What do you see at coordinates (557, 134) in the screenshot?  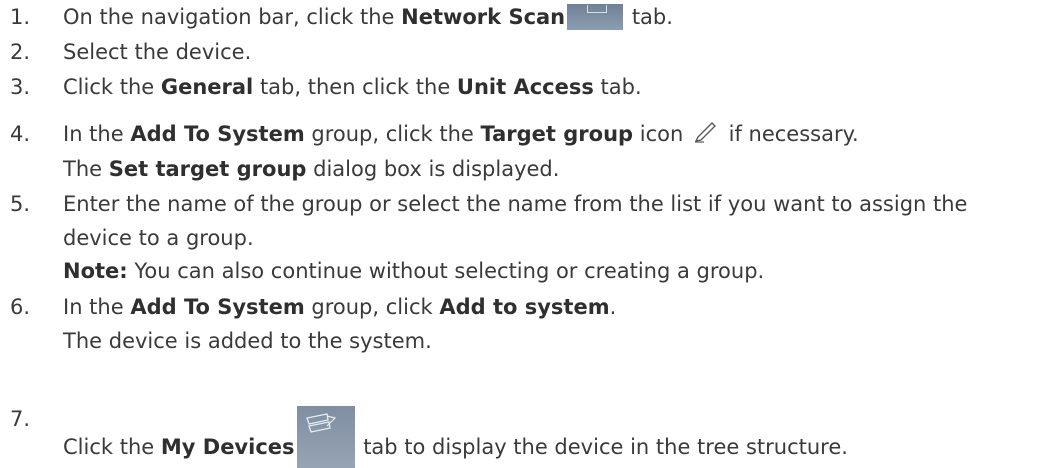 I see `bold-term: Target group` at bounding box center [557, 134].